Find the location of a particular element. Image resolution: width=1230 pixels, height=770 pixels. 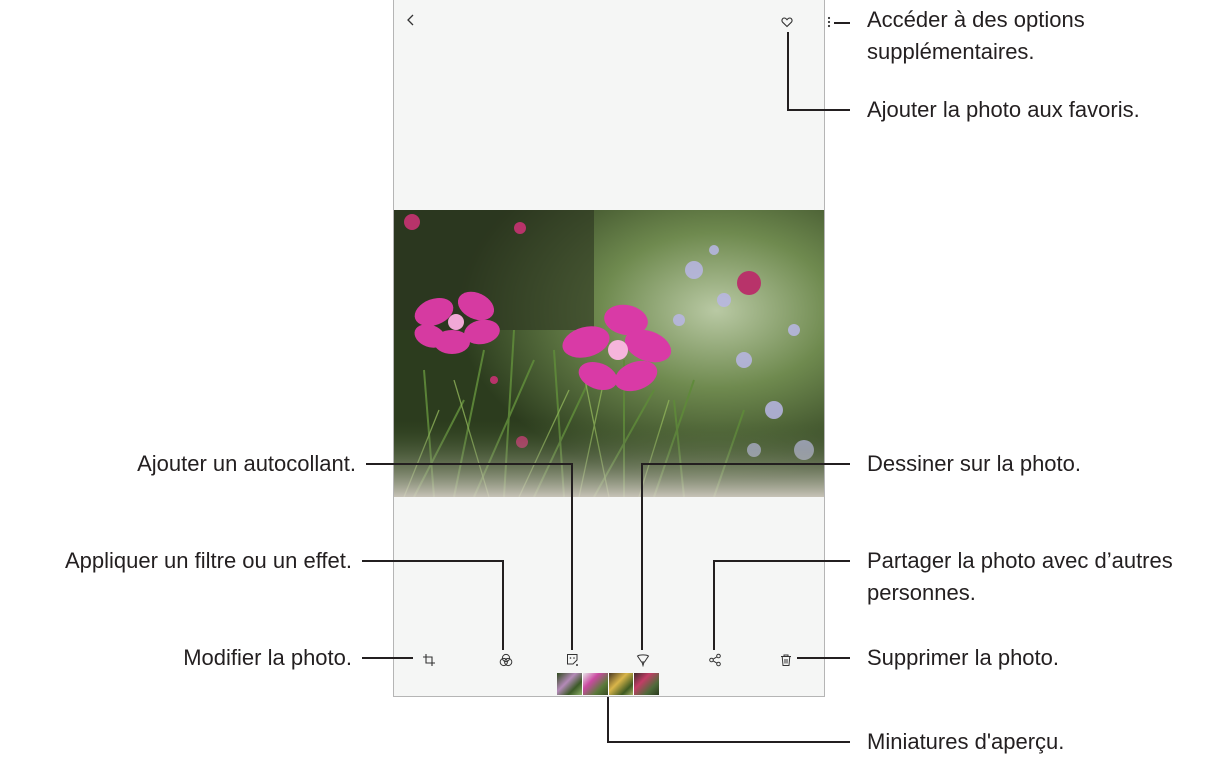

filter-button is located at coordinates (506, 660).